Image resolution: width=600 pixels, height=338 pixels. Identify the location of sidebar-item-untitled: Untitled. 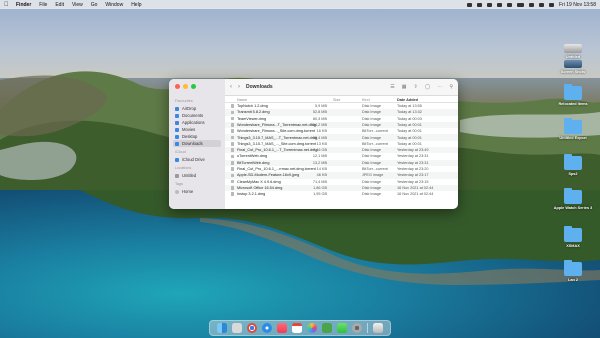
(197, 175).